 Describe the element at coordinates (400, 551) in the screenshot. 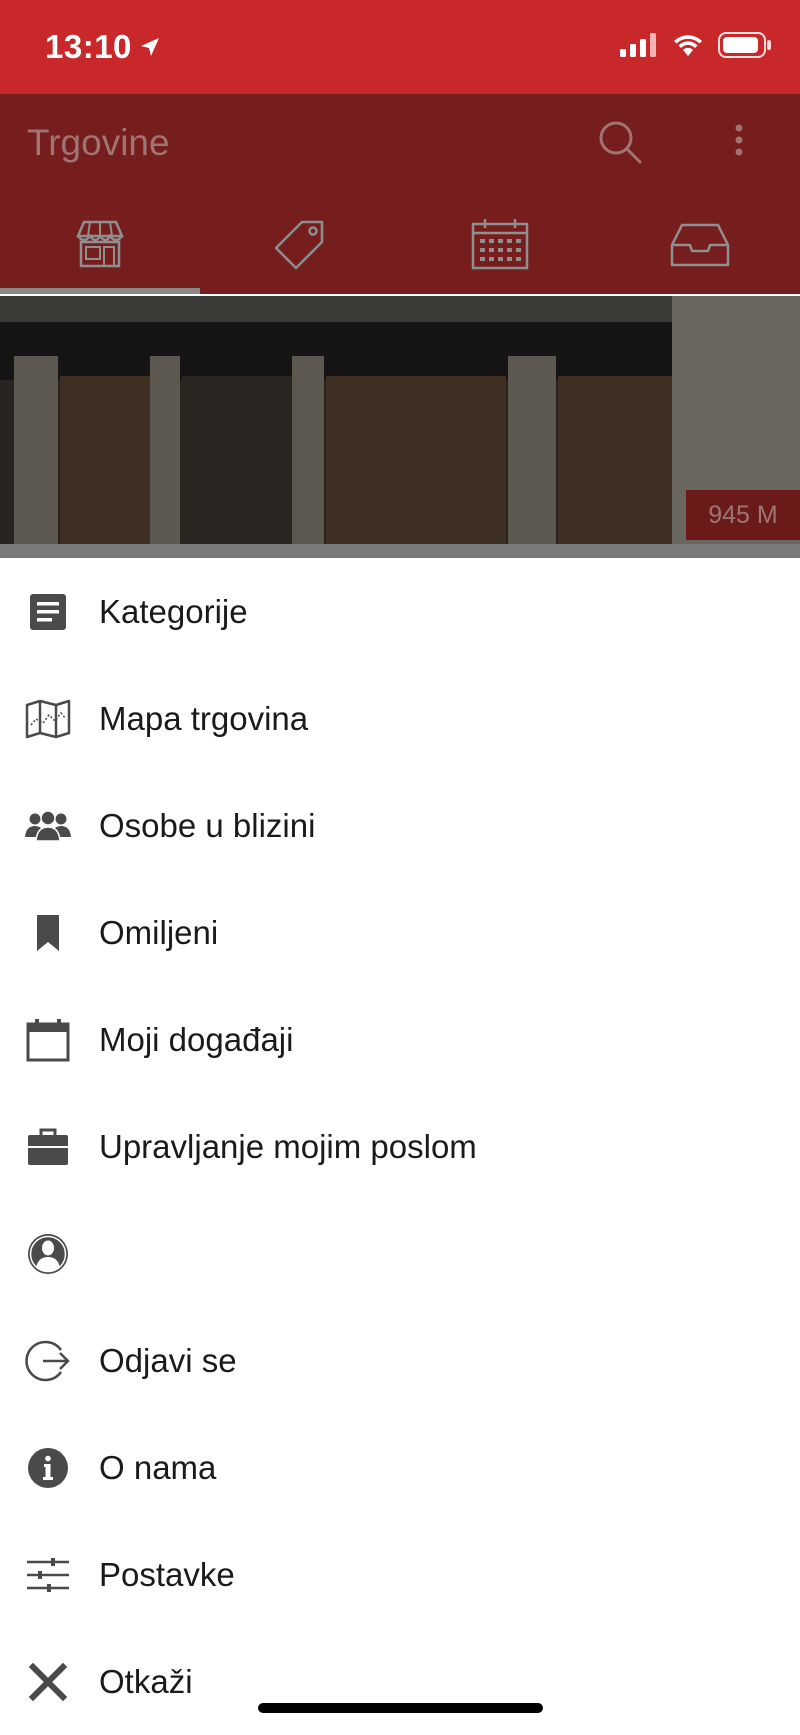

I see `card-divider` at that location.